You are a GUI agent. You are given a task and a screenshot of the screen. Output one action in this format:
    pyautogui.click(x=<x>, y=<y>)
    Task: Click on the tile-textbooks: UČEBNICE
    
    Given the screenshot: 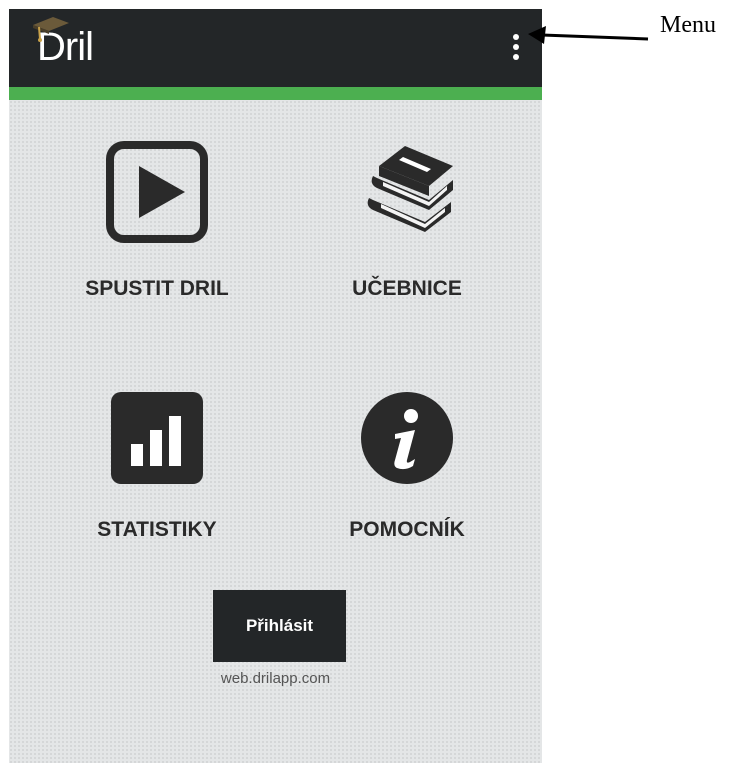 What is the action you would take?
    pyautogui.click(x=407, y=230)
    